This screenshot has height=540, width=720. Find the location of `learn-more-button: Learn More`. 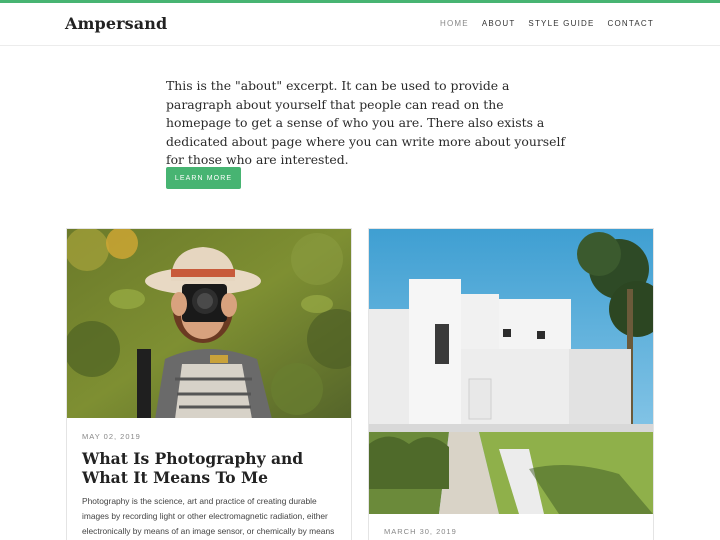

learn-more-button: Learn More is located at coordinates (203, 178).